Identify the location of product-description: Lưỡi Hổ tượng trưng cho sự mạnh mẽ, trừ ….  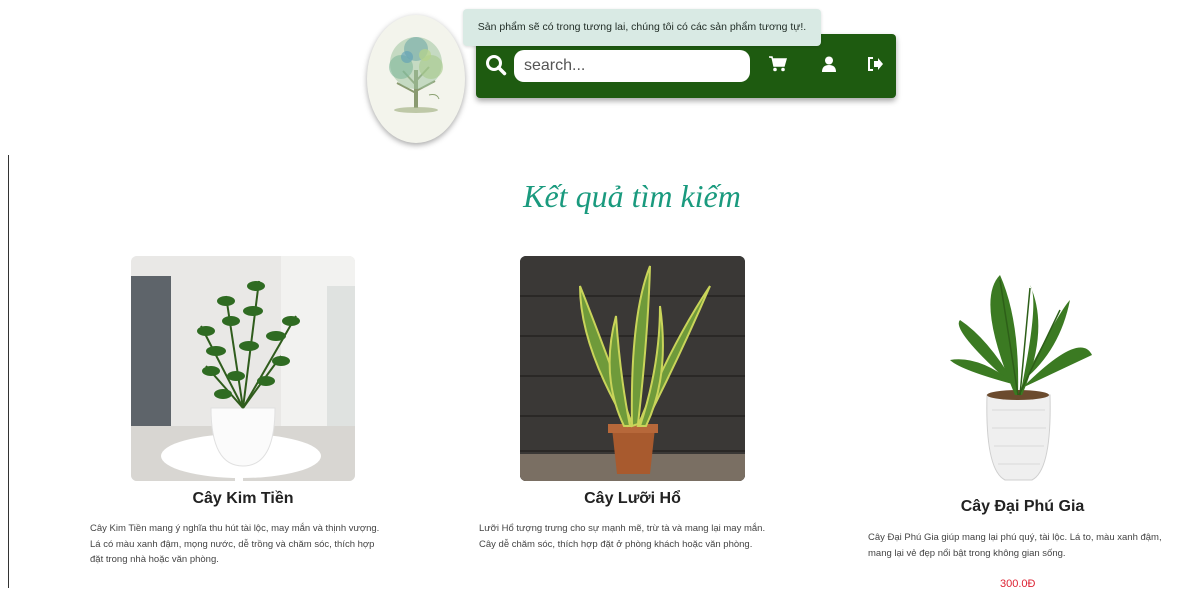
(622, 536).